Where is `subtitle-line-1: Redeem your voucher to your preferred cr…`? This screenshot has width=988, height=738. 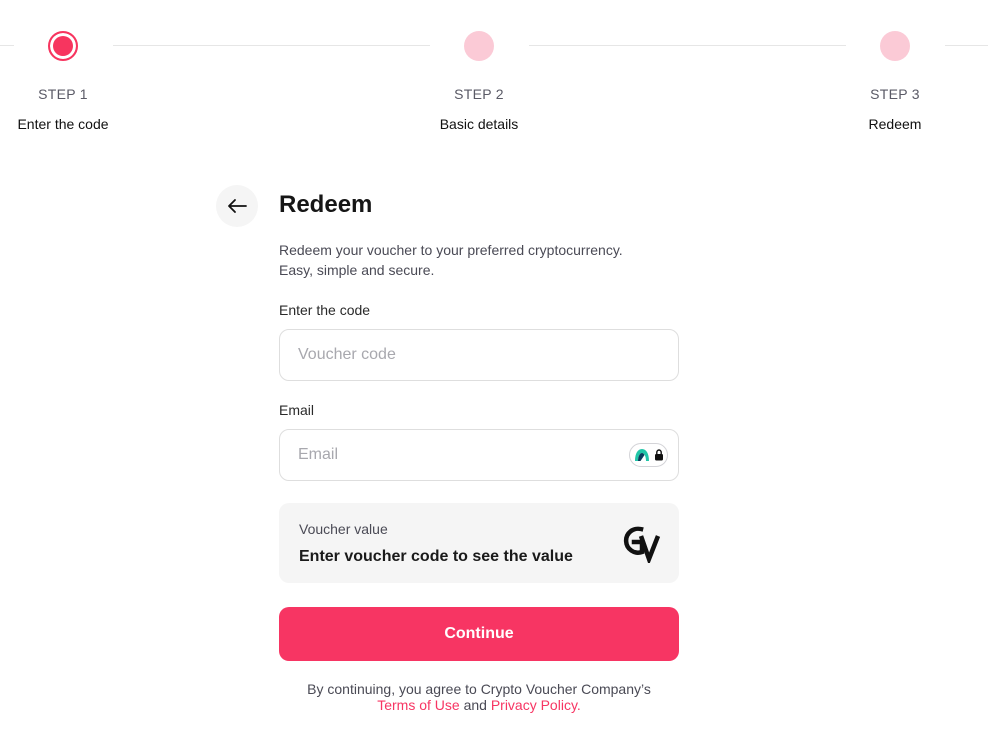
subtitle-line-1: Redeem your voucher to your preferred cr… is located at coordinates (451, 250).